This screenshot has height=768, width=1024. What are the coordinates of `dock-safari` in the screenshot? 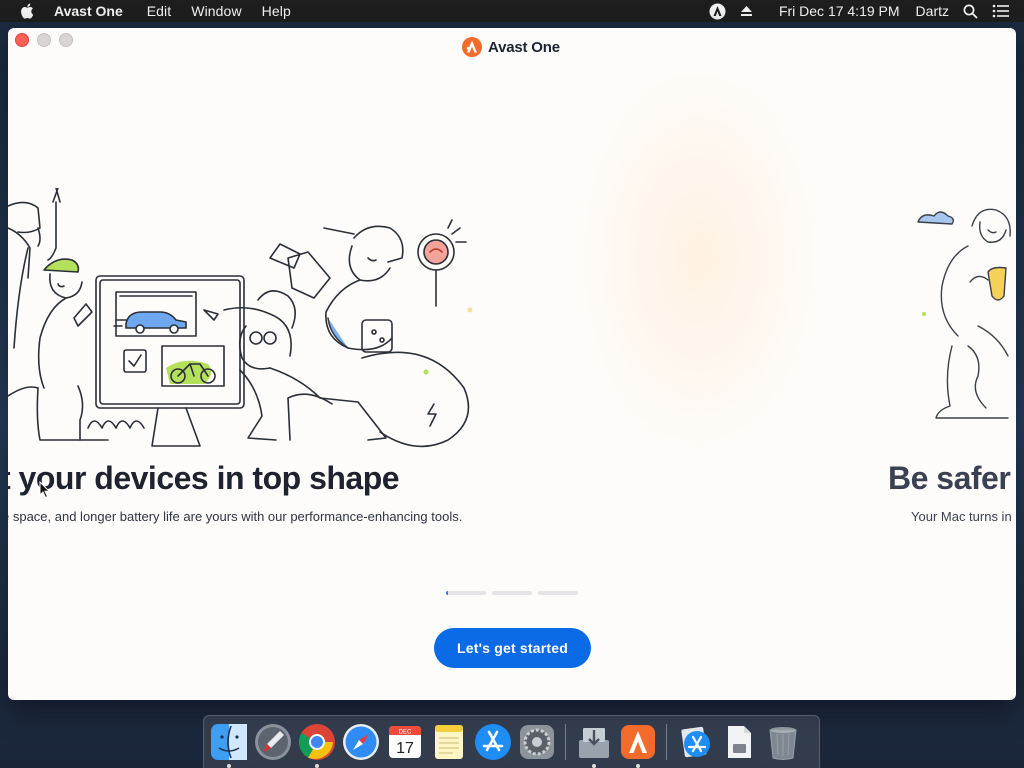 It's located at (361, 742).